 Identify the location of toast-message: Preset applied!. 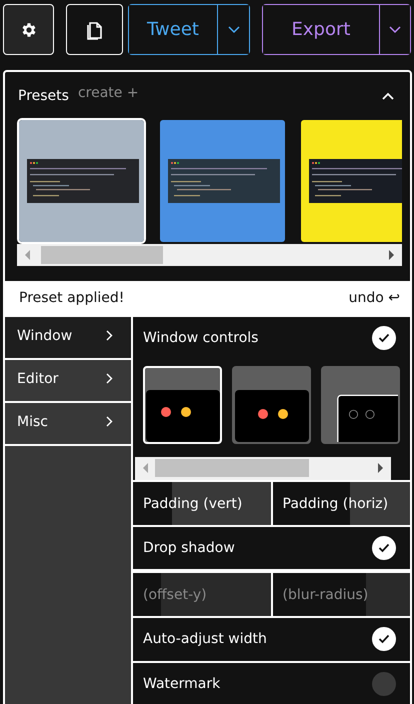
(71, 298).